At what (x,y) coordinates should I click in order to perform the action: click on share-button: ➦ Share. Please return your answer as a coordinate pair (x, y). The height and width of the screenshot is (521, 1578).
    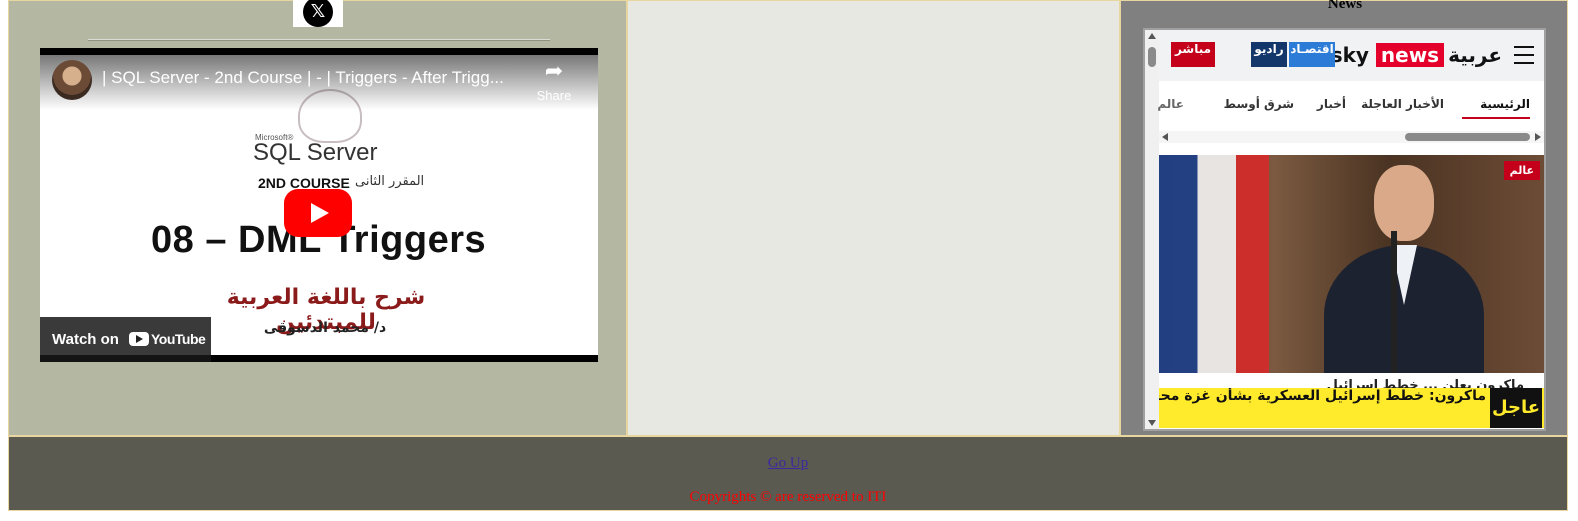
    Looking at the image, I should click on (554, 81).